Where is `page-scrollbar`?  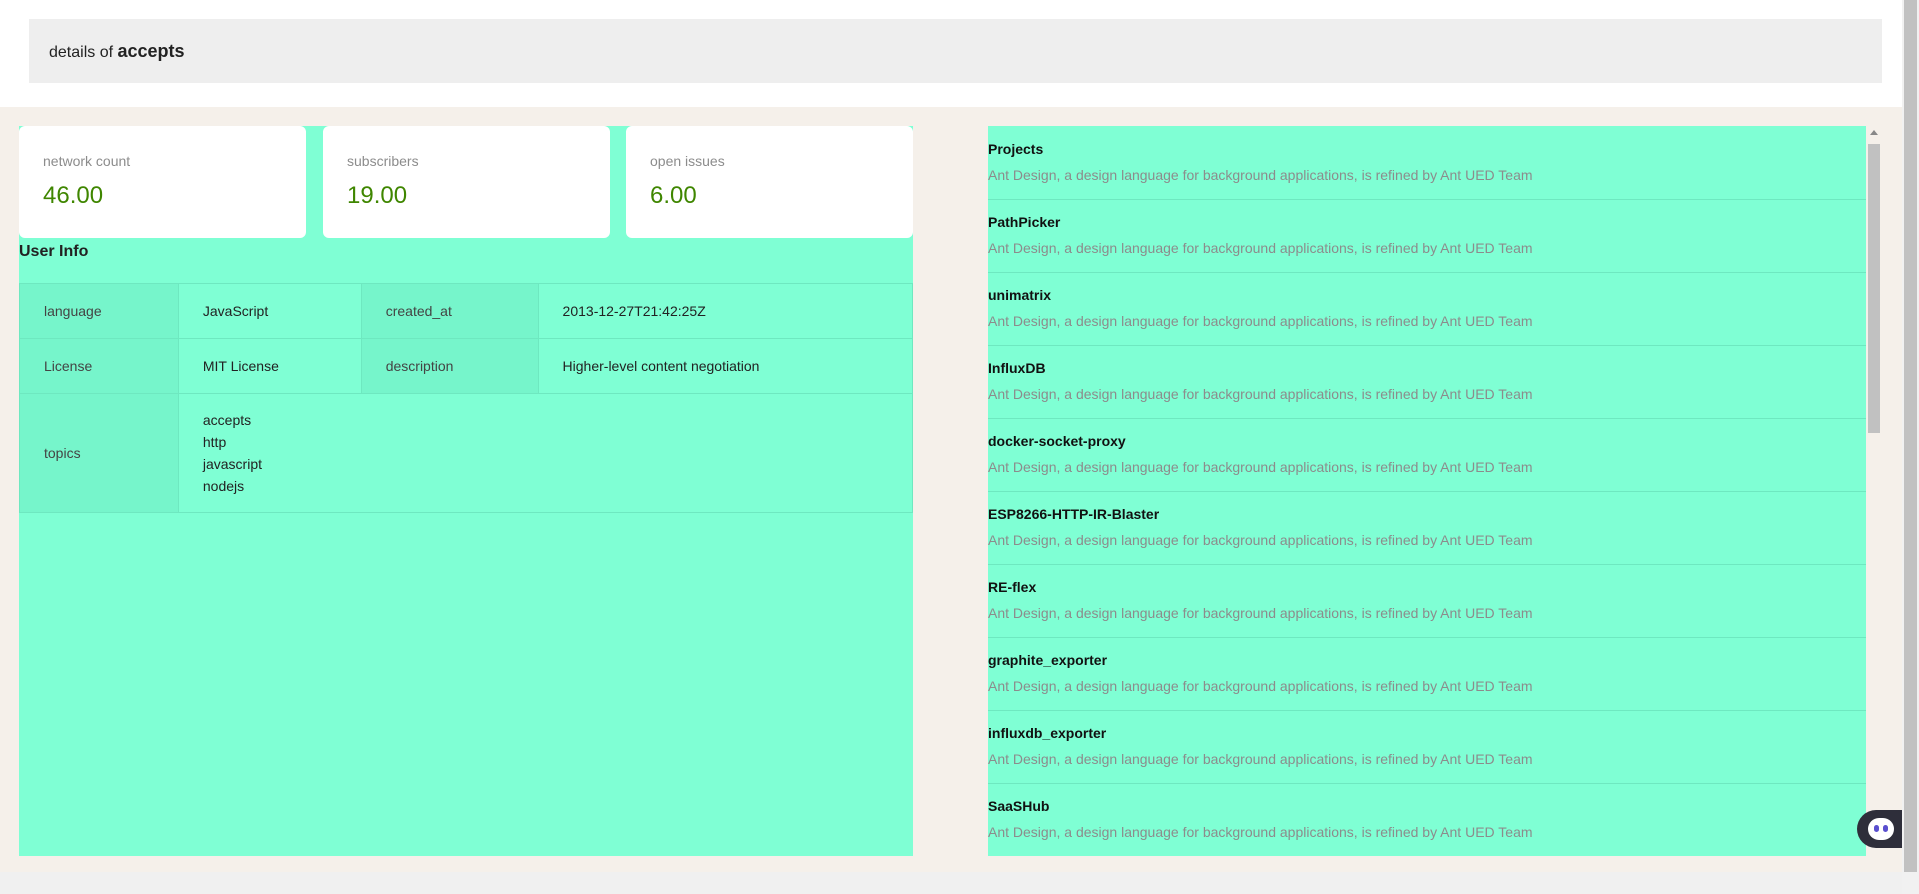 page-scrollbar is located at coordinates (1910, 447).